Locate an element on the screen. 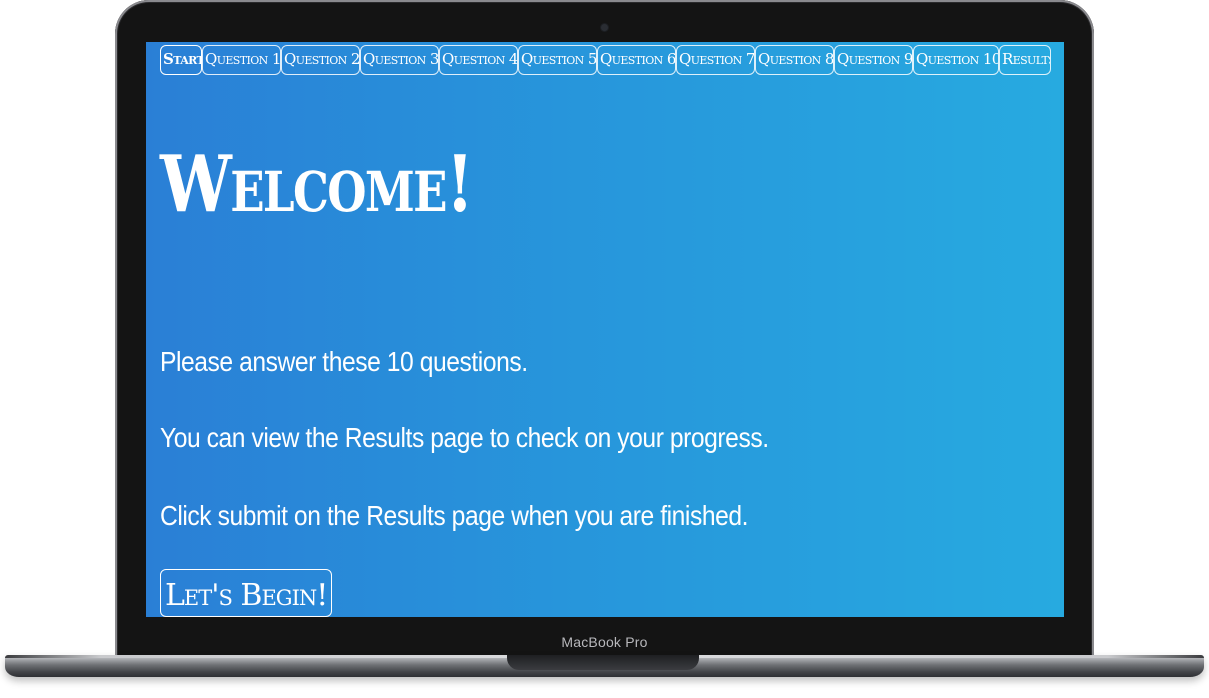 Image resolution: width=1209 pixels, height=698 pixels. tab-question-7: Question 7 is located at coordinates (715, 60).